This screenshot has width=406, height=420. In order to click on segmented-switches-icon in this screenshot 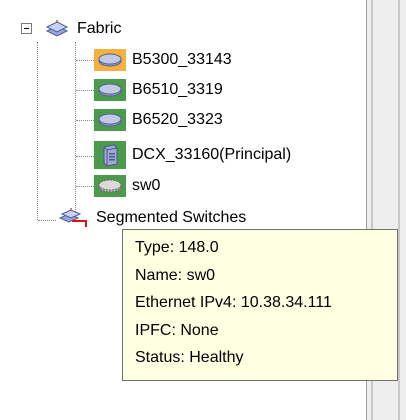, I will do `click(73, 218)`.